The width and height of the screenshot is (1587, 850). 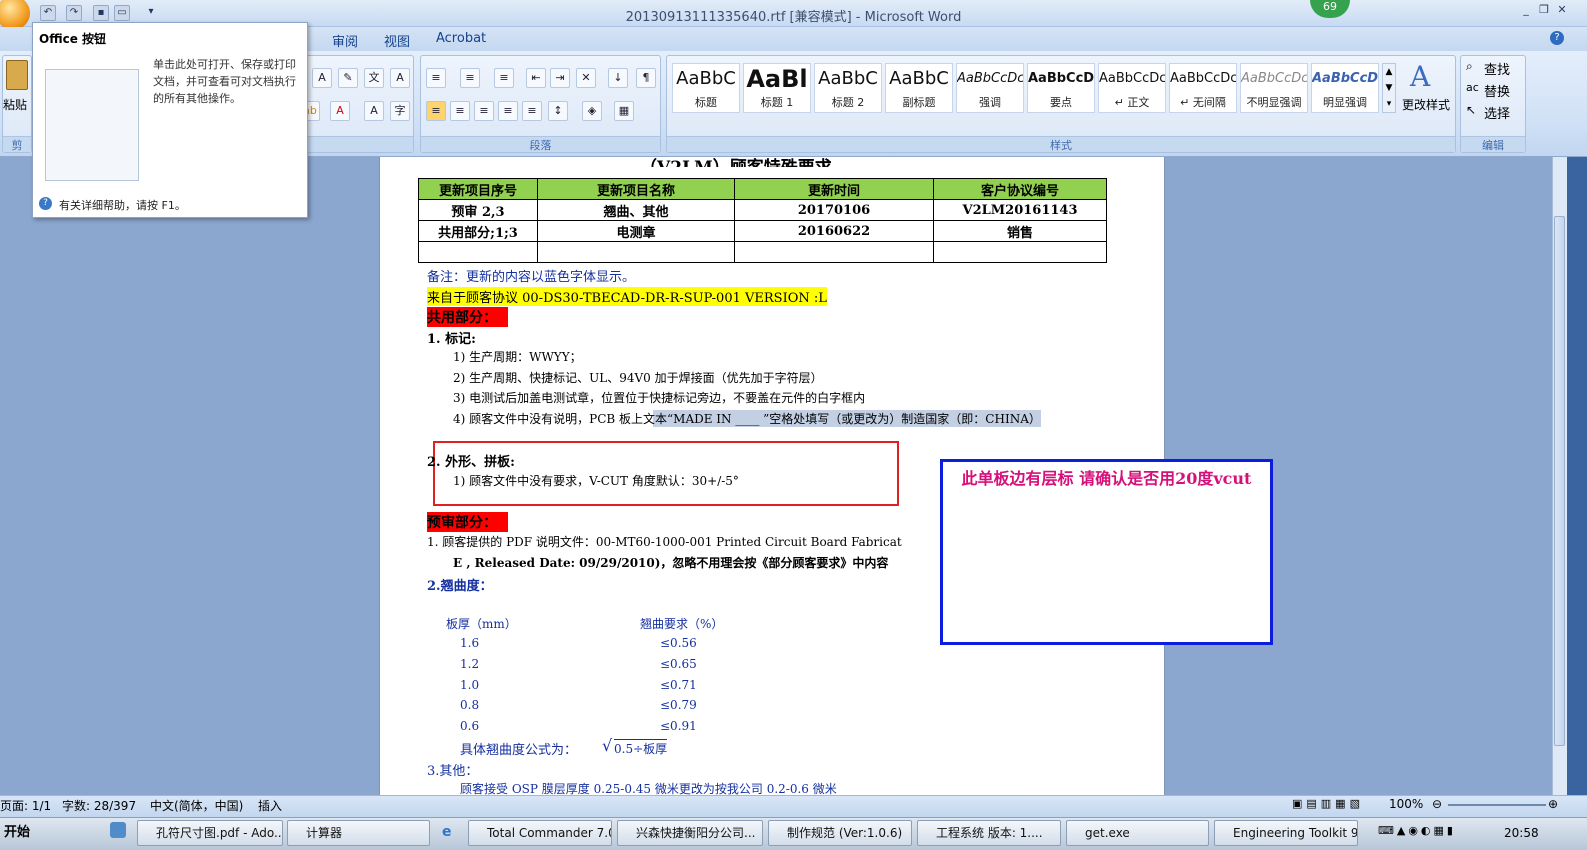 I want to click on style-emphasis: AaBbCcDc 强调, so click(x=990, y=88).